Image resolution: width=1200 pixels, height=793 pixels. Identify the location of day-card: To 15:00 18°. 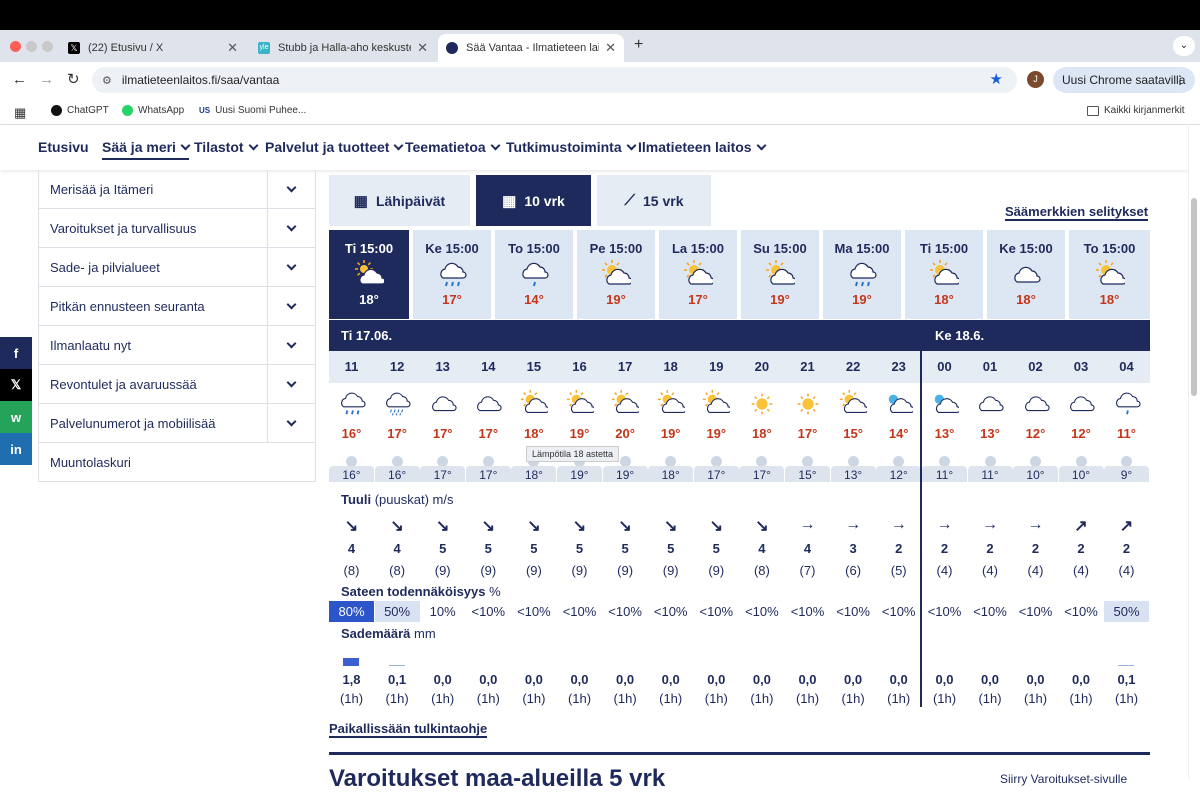
(1109, 274).